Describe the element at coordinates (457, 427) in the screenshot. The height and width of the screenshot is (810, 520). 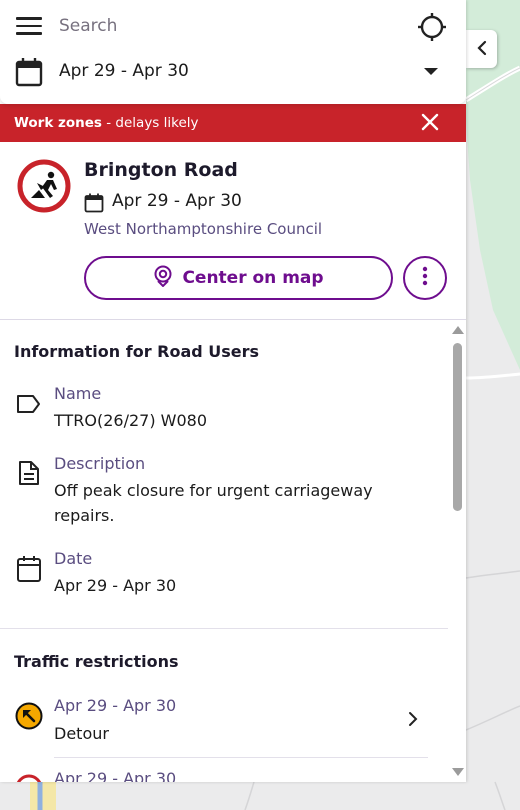
I see `scroll-thumb` at that location.